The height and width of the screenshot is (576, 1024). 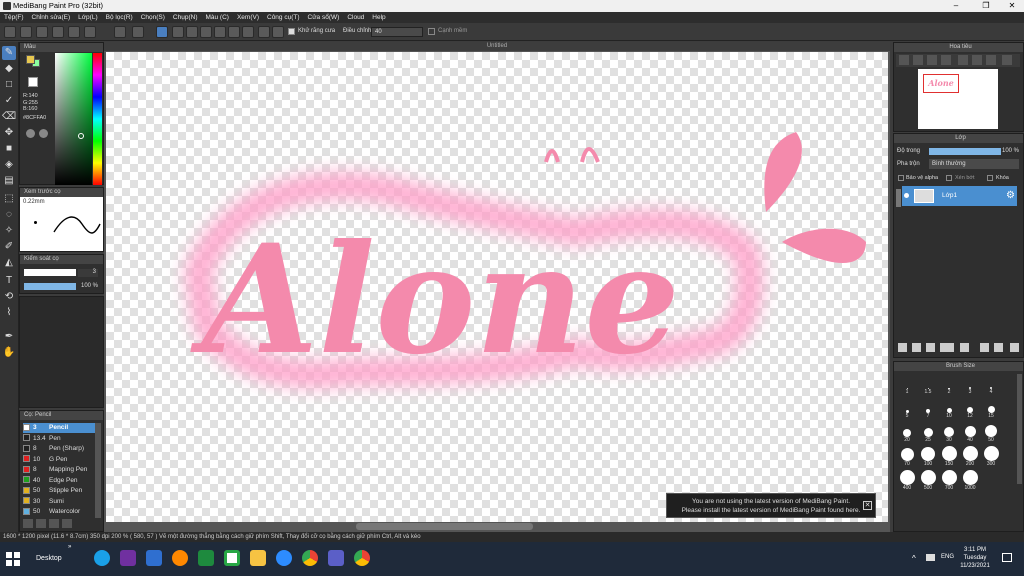 I want to click on battery-icon, so click(x=930, y=557).